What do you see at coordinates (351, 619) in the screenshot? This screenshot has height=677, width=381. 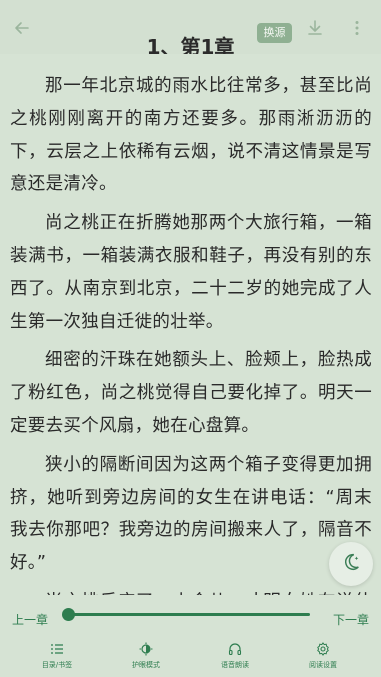 I see `next-chapter-button: 下一章` at bounding box center [351, 619].